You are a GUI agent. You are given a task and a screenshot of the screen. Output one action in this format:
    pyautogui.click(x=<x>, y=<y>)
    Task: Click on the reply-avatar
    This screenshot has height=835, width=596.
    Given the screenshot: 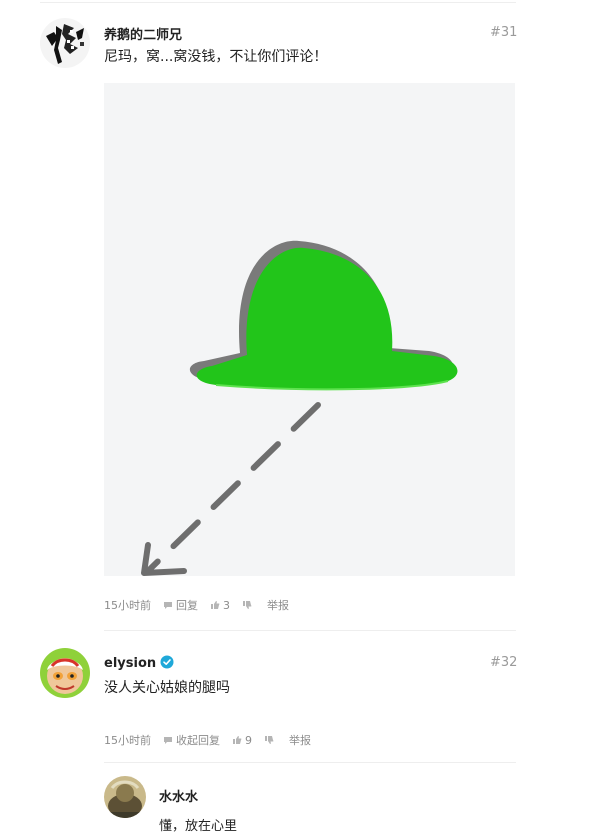 What is the action you would take?
    pyautogui.click(x=125, y=797)
    